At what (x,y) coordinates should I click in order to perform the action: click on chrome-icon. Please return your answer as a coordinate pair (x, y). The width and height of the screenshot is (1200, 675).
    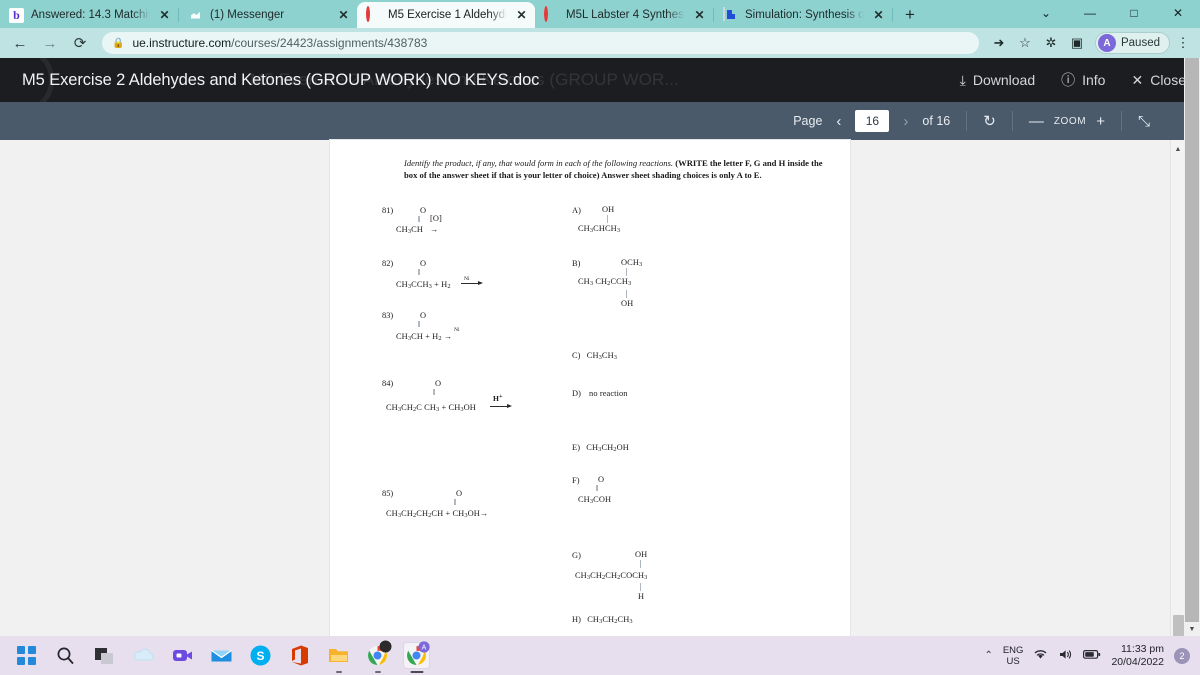
    Looking at the image, I should click on (378, 656).